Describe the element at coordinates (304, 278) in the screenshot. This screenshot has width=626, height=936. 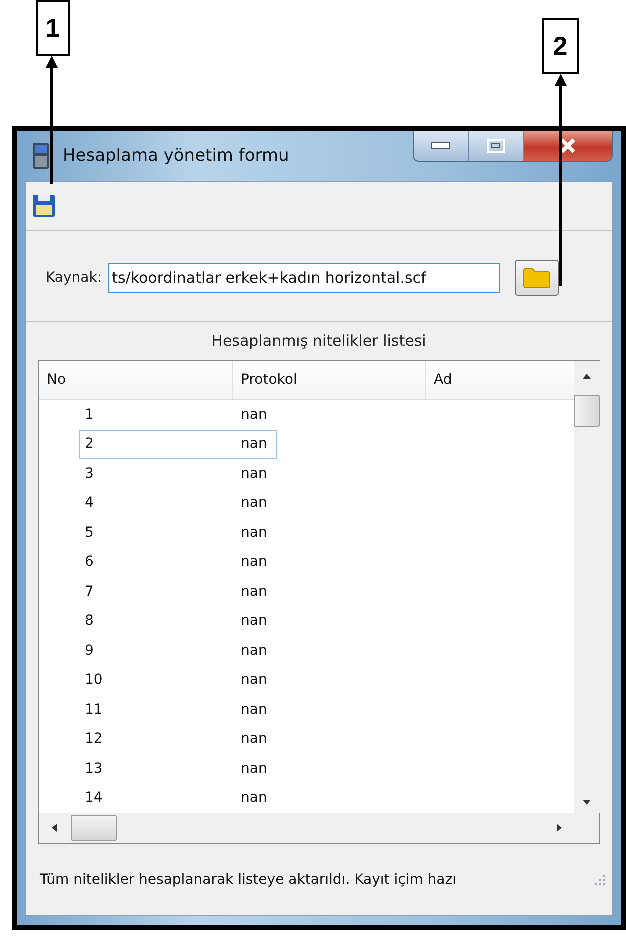
I see `source-field: ts/koordinatlar erkek+kadın horizontal.scf` at that location.